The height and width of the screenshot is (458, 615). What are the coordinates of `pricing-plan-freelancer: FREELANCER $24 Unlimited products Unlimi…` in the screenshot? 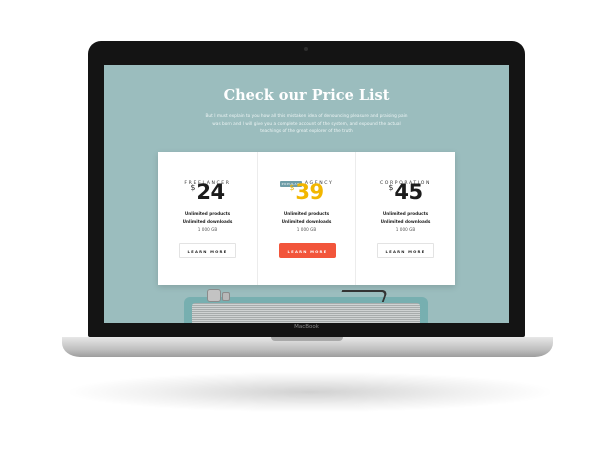 It's located at (207, 218).